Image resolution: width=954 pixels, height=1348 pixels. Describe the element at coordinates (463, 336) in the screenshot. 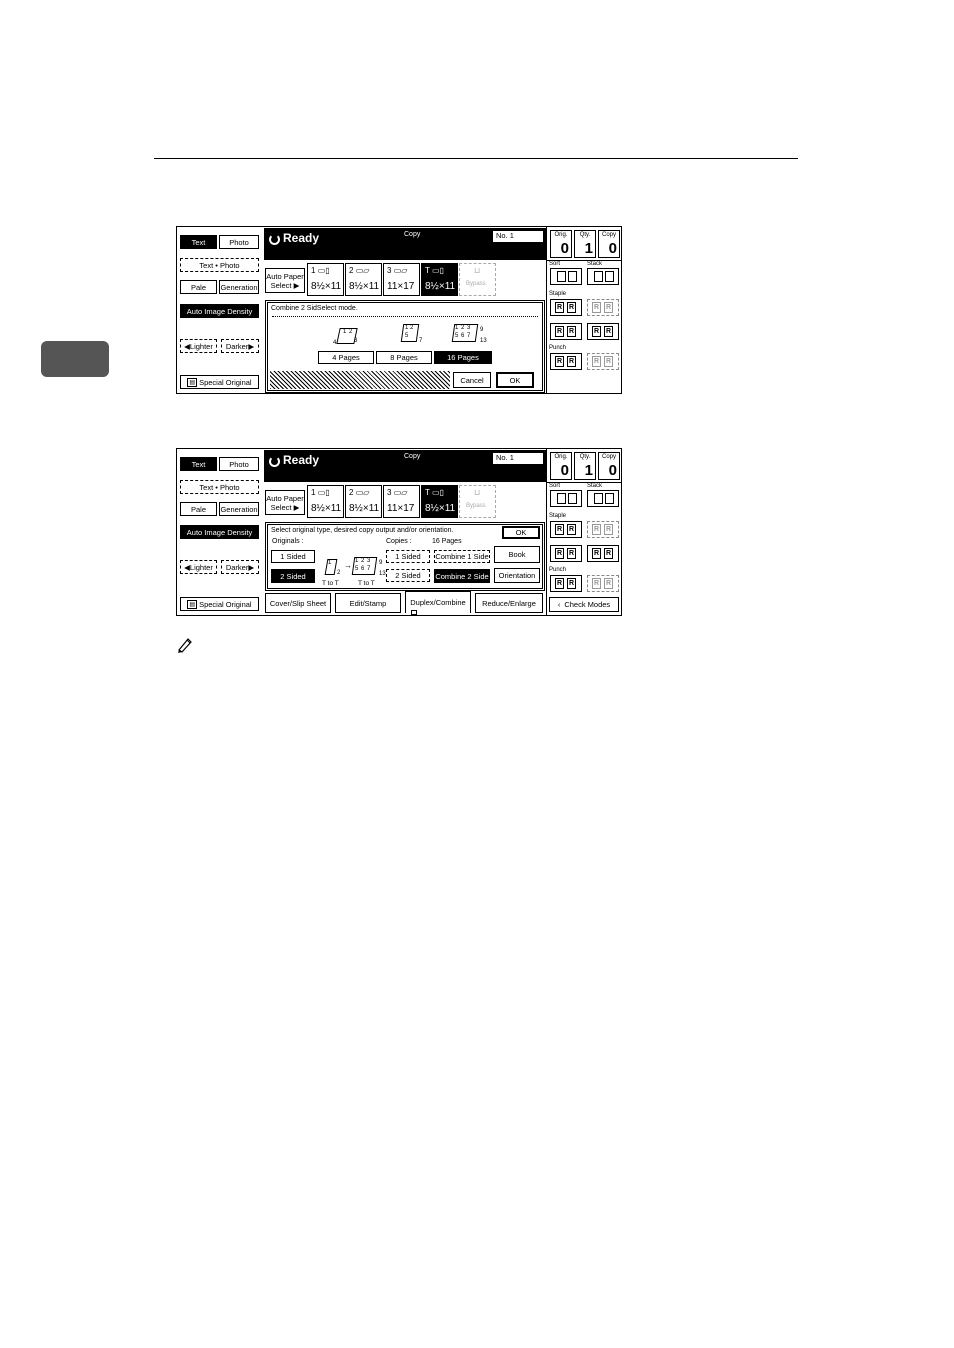

I see `thumb-number: 6` at that location.